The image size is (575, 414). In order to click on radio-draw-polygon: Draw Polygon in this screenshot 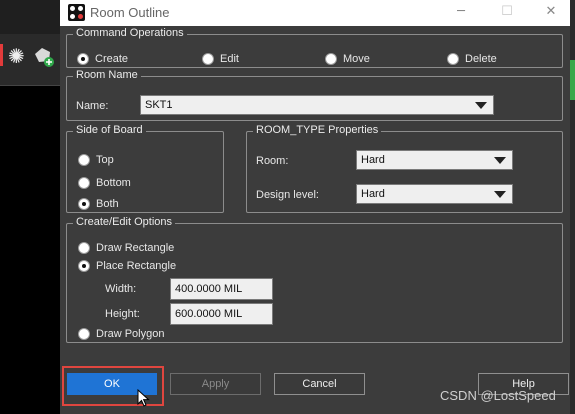, I will do `click(121, 334)`.